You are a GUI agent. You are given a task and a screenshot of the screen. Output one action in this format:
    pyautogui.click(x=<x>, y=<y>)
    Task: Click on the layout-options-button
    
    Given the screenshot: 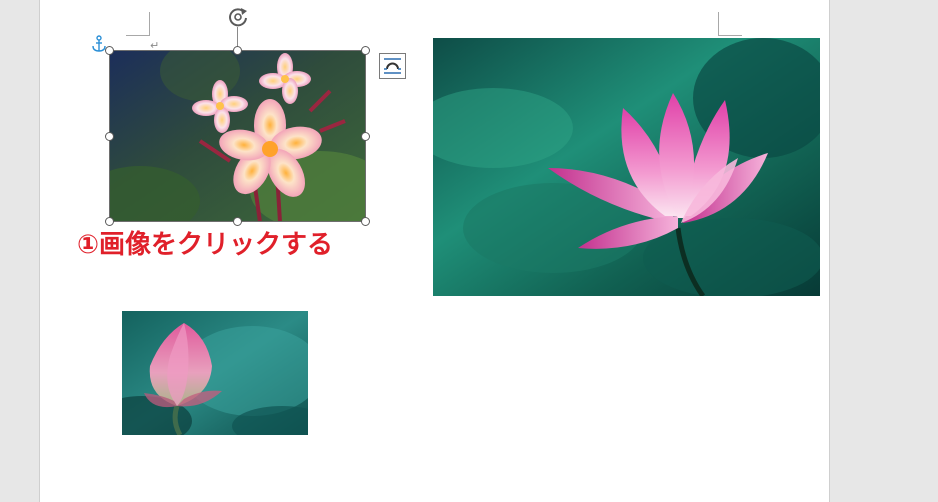 What is the action you would take?
    pyautogui.click(x=392, y=66)
    